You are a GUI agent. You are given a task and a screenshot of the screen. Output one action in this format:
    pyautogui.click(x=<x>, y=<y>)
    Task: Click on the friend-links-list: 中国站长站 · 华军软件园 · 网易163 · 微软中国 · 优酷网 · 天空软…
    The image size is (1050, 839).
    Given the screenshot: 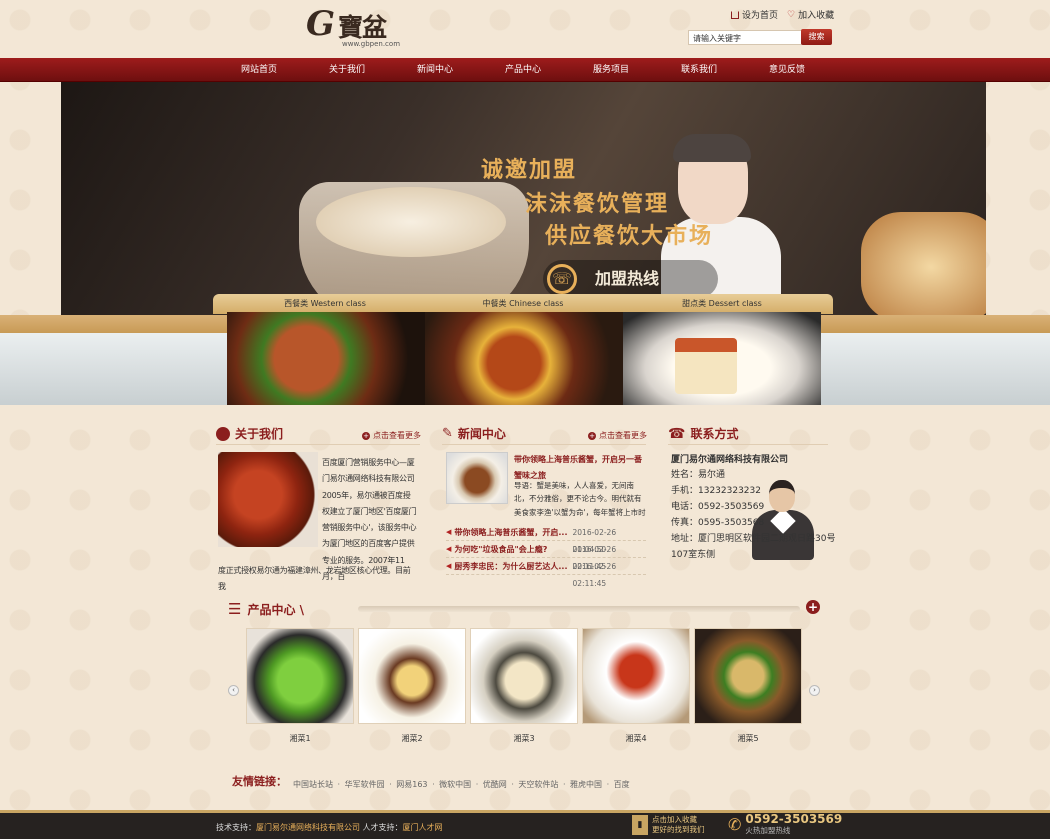 What is the action you would take?
    pyautogui.click(x=461, y=784)
    